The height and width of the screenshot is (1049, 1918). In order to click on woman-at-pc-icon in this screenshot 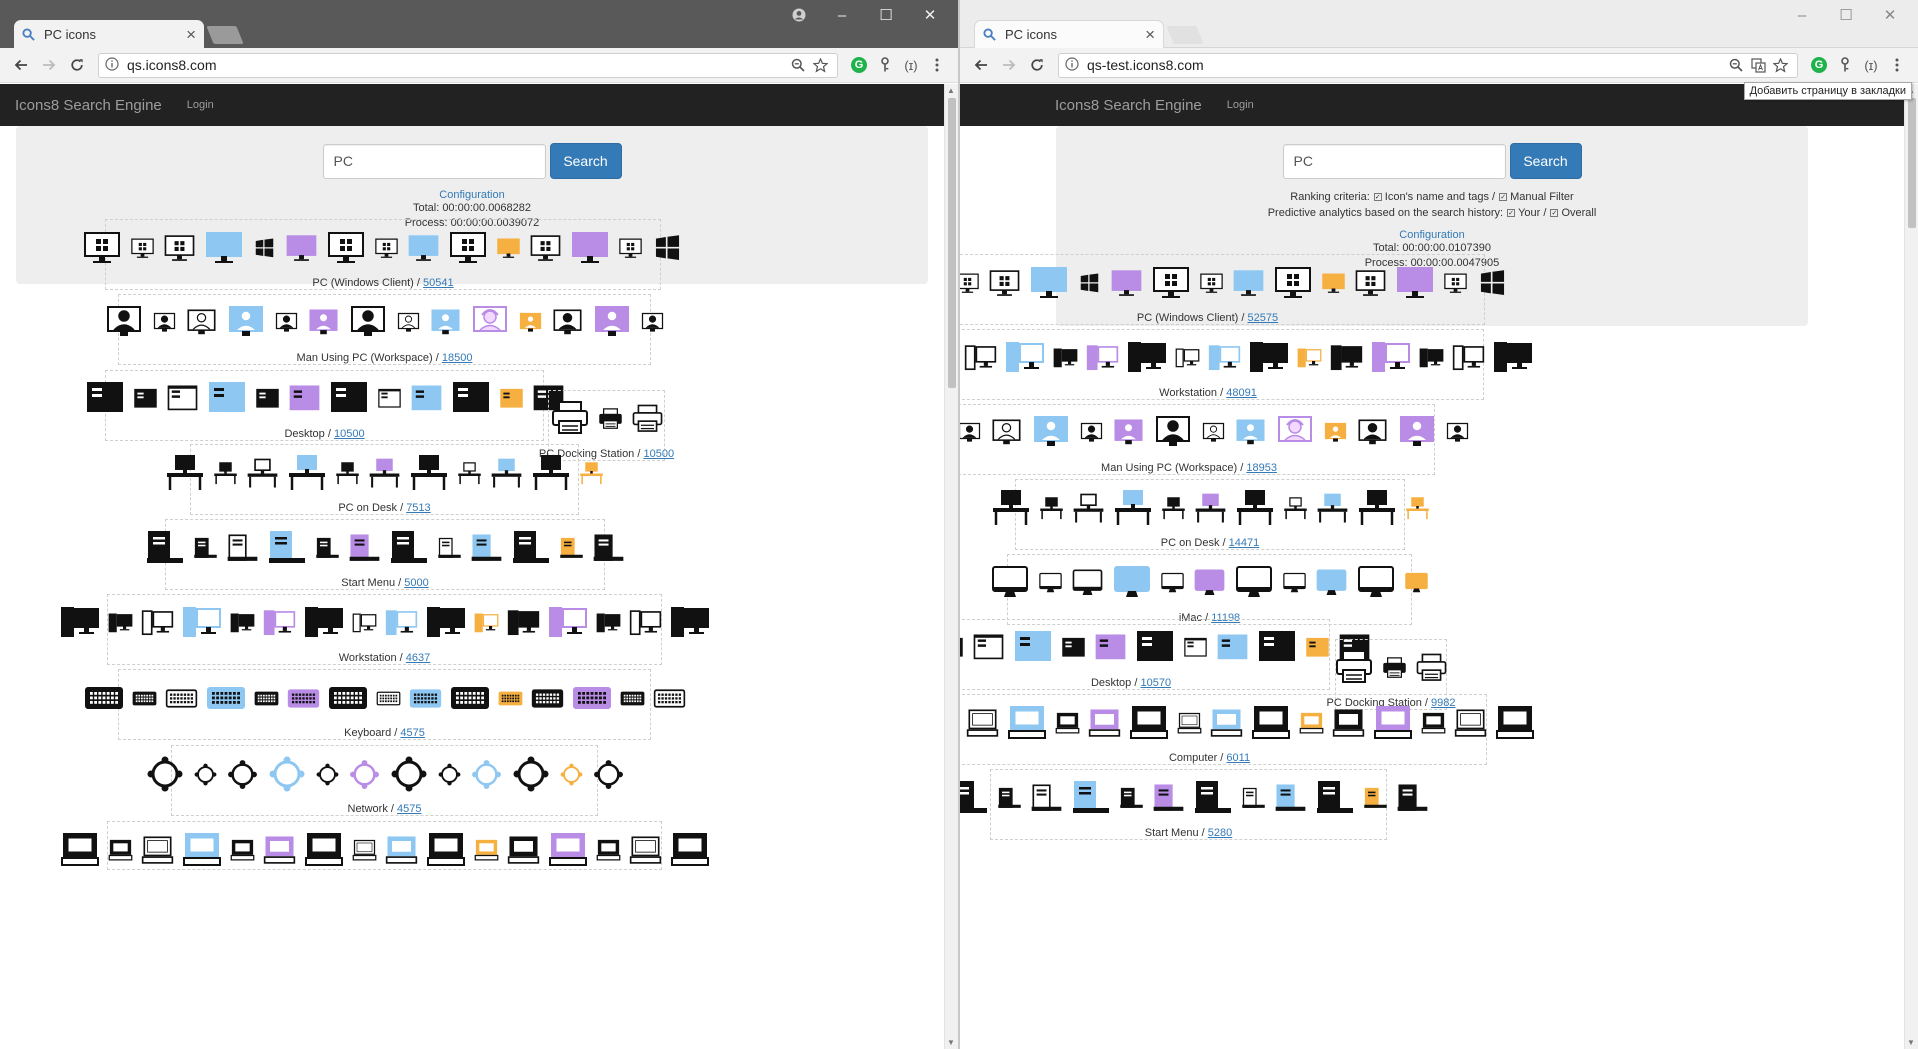, I will do `click(1295, 433)`.